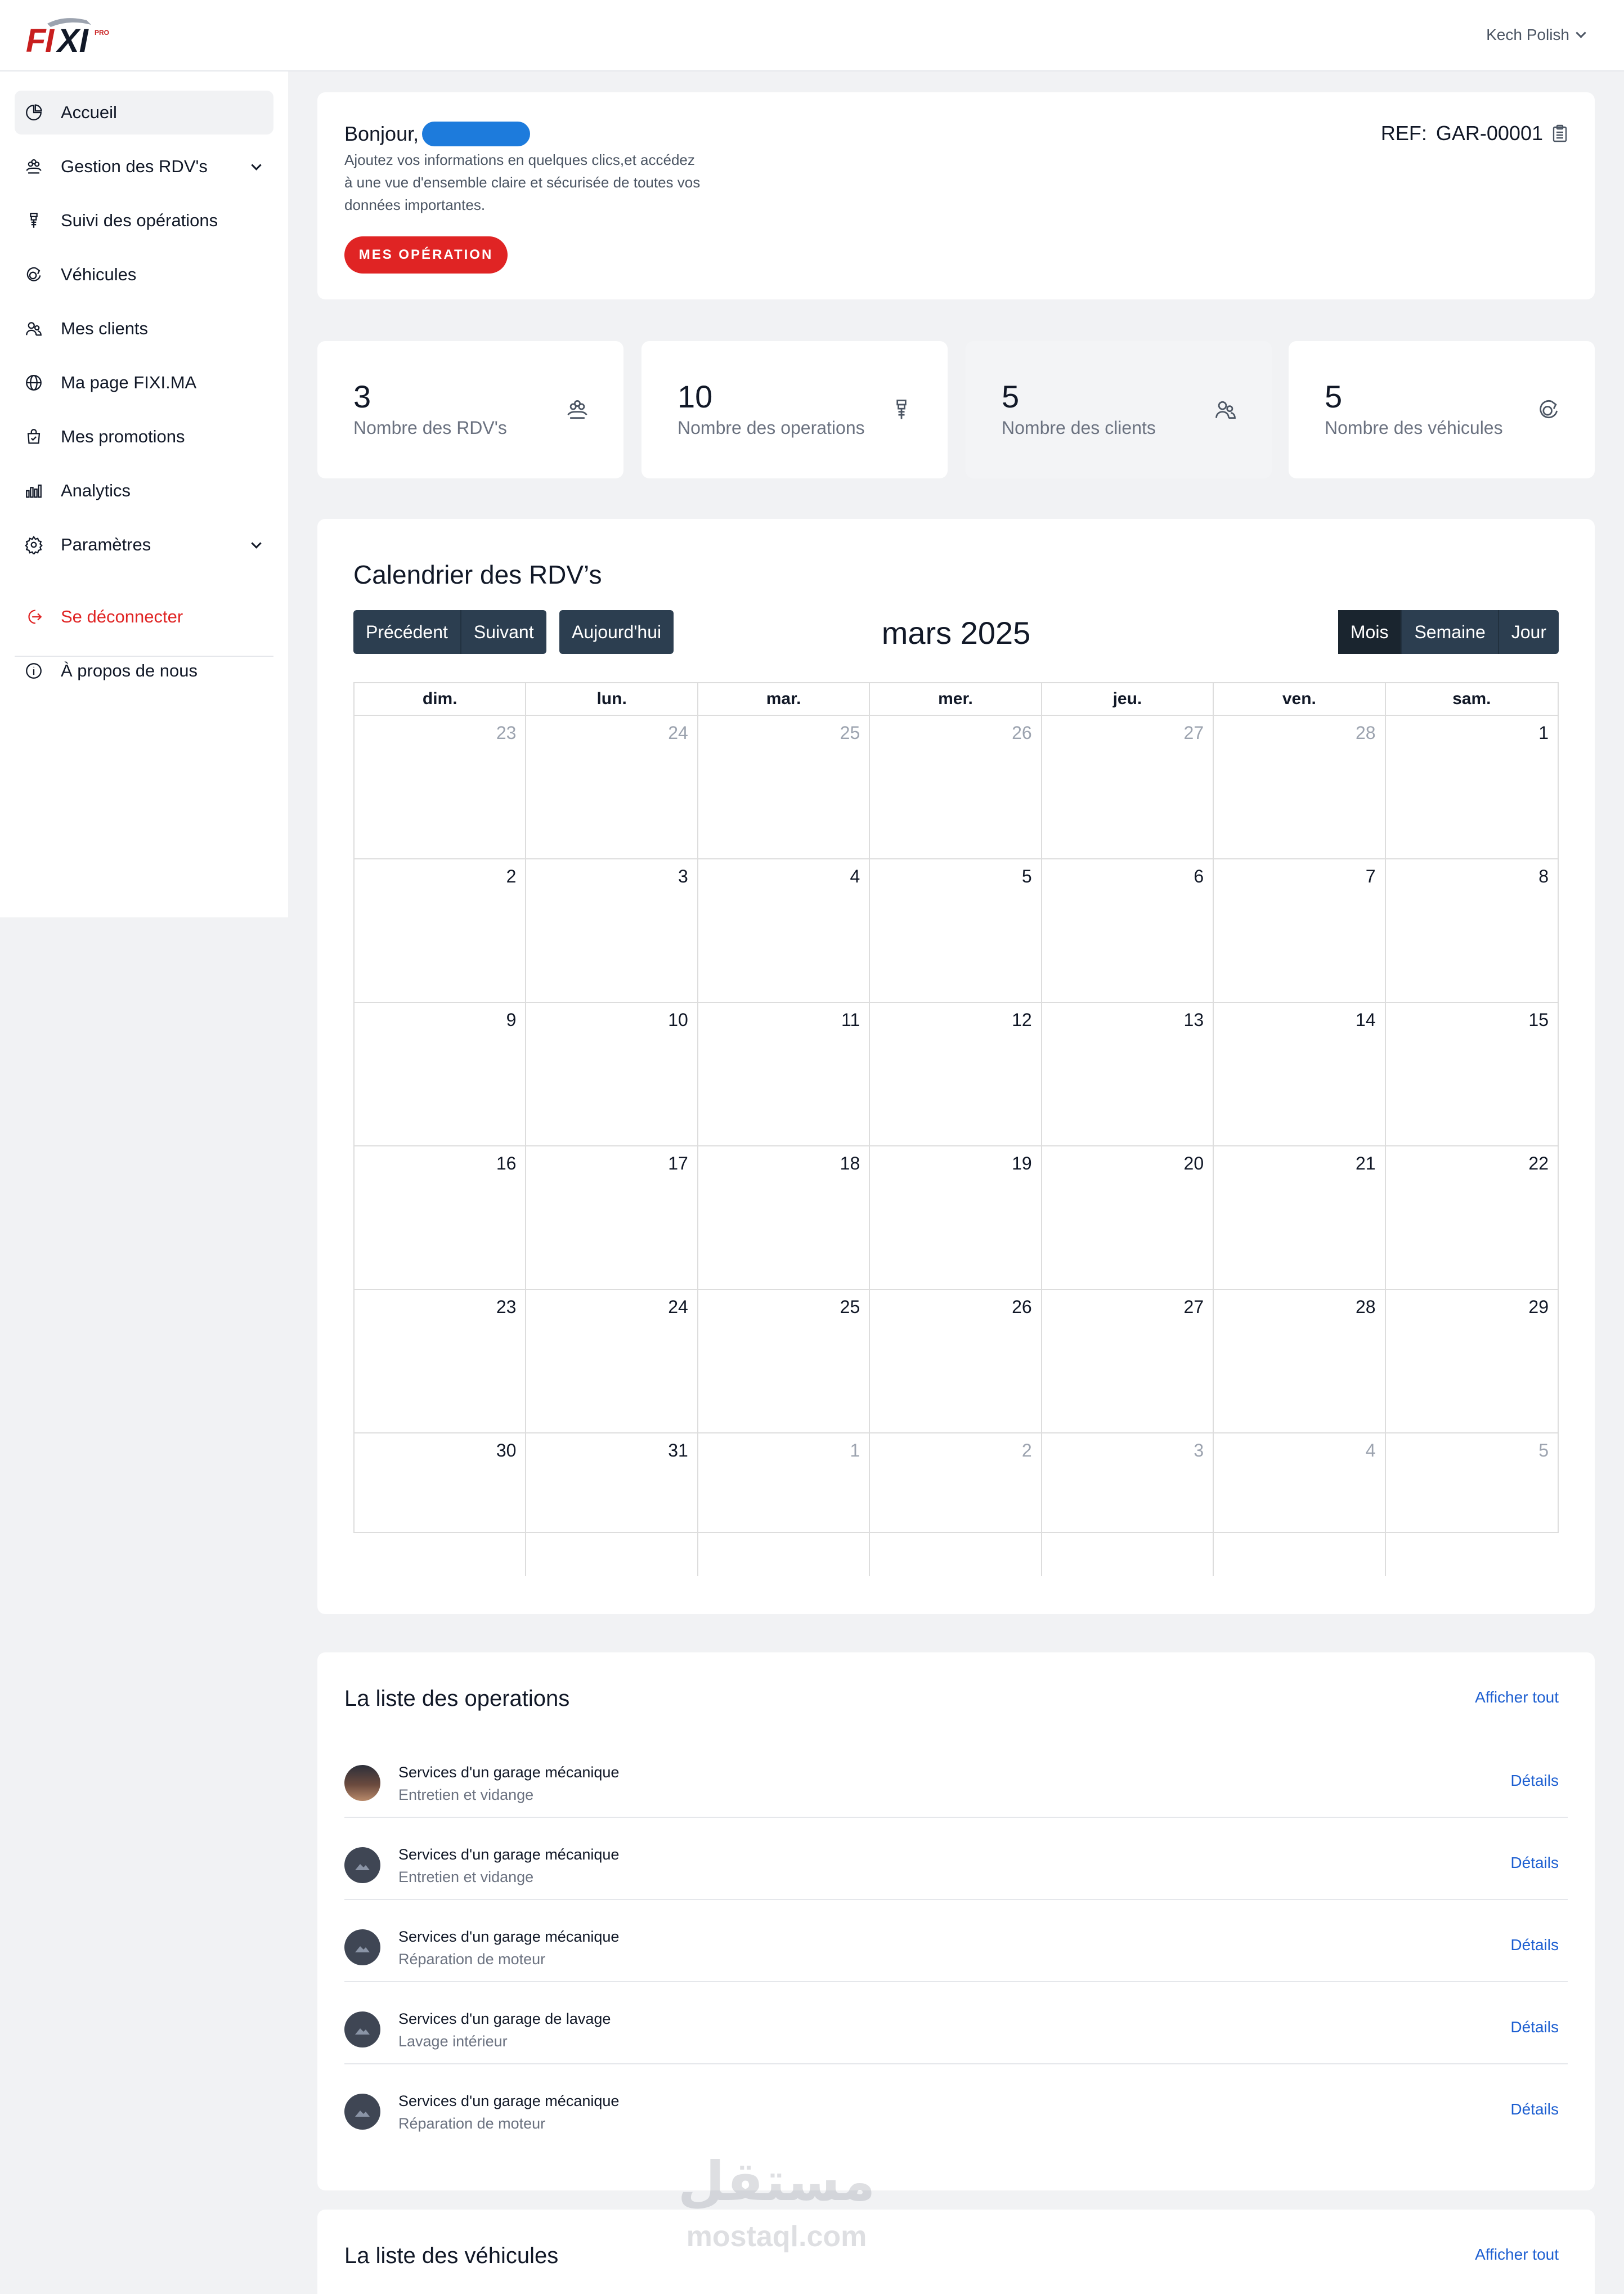  What do you see at coordinates (50, 41) in the screenshot?
I see `svg-text: I` at bounding box center [50, 41].